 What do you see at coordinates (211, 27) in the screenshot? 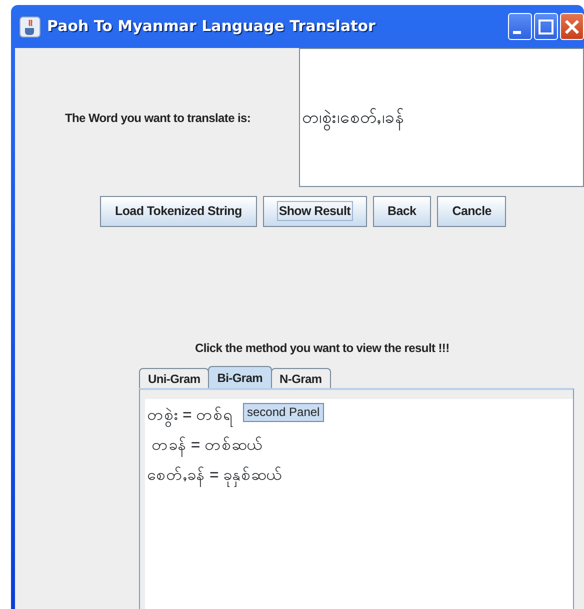
I see `window-title: Paoh To Myanmar Language Translator` at bounding box center [211, 27].